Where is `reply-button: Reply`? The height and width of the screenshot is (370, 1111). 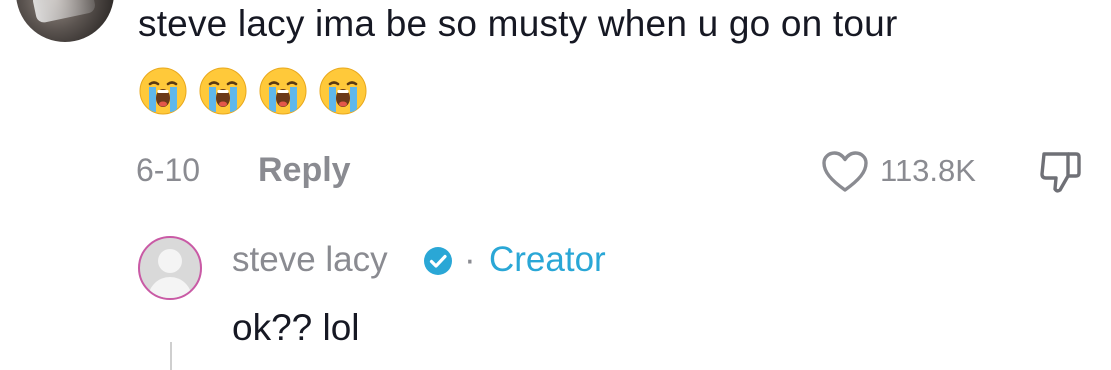 reply-button: Reply is located at coordinates (304, 170).